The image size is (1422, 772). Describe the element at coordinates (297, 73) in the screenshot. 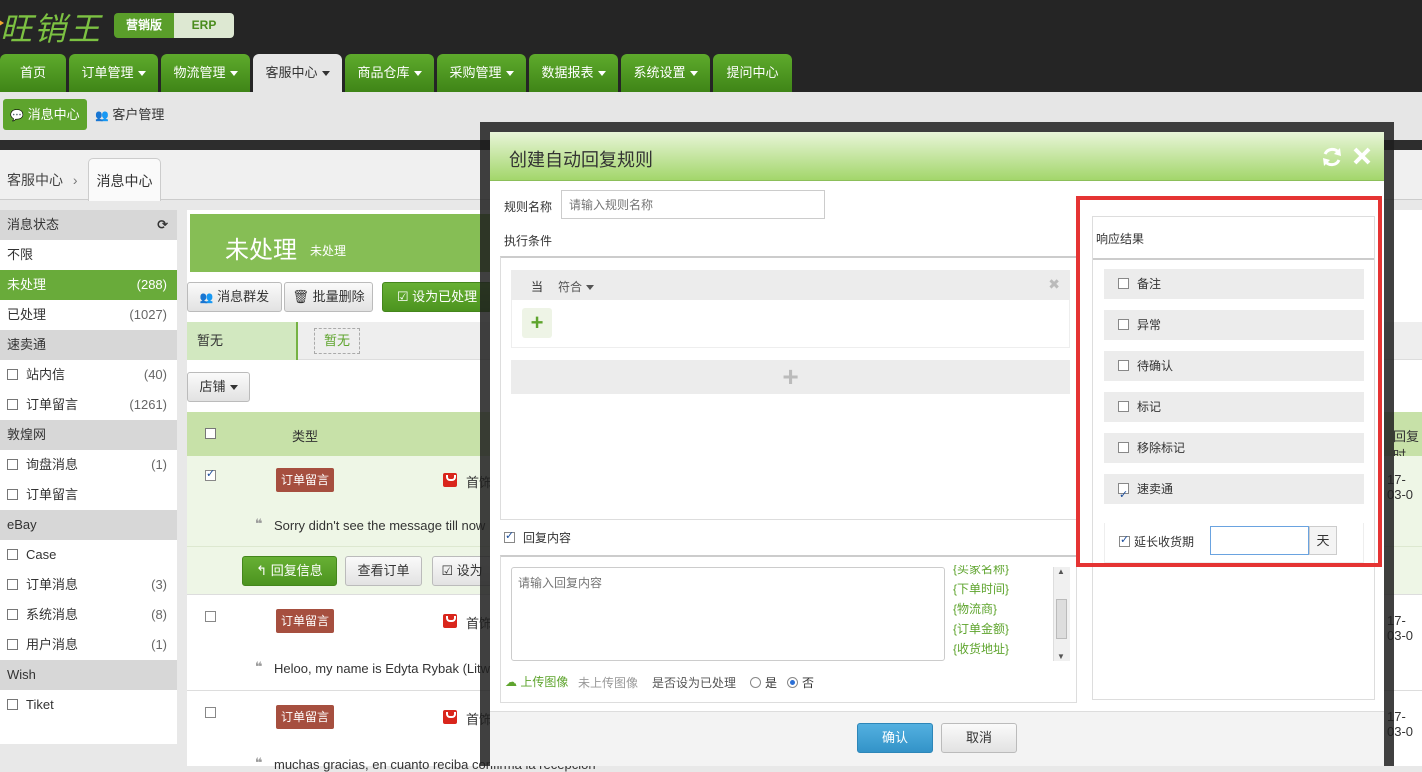

I see `nav-customer-service: 客服中心` at that location.